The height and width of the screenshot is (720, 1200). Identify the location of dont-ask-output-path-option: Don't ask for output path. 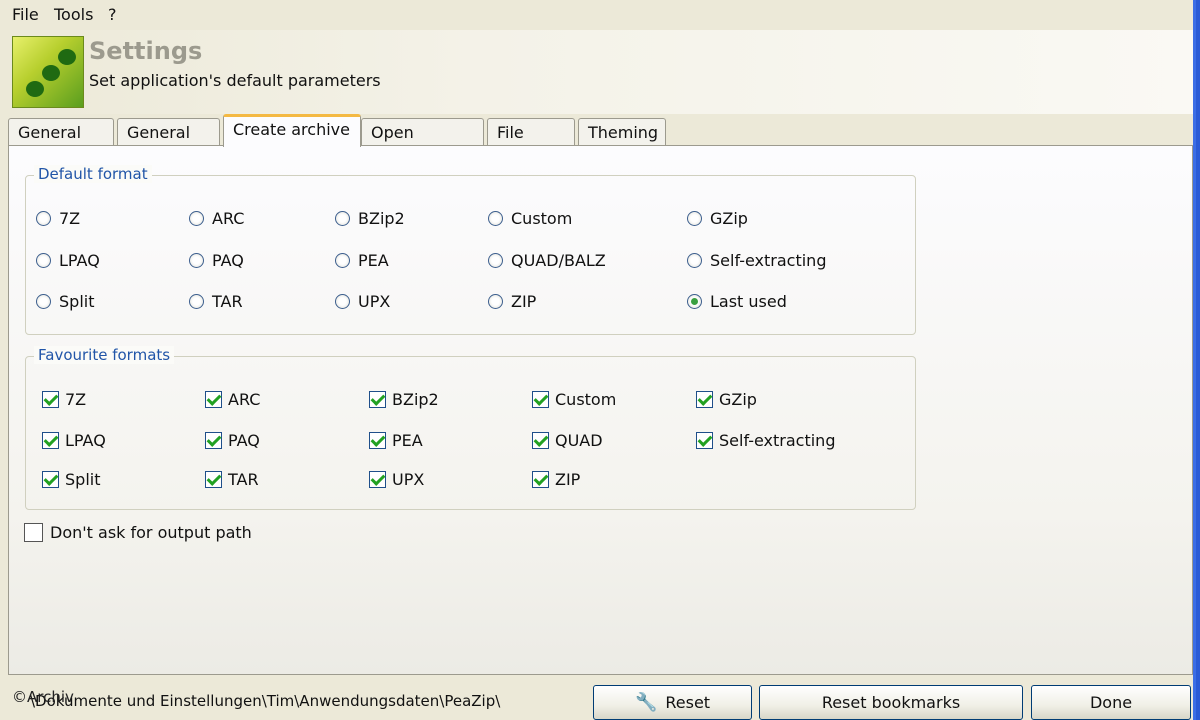
(138, 532).